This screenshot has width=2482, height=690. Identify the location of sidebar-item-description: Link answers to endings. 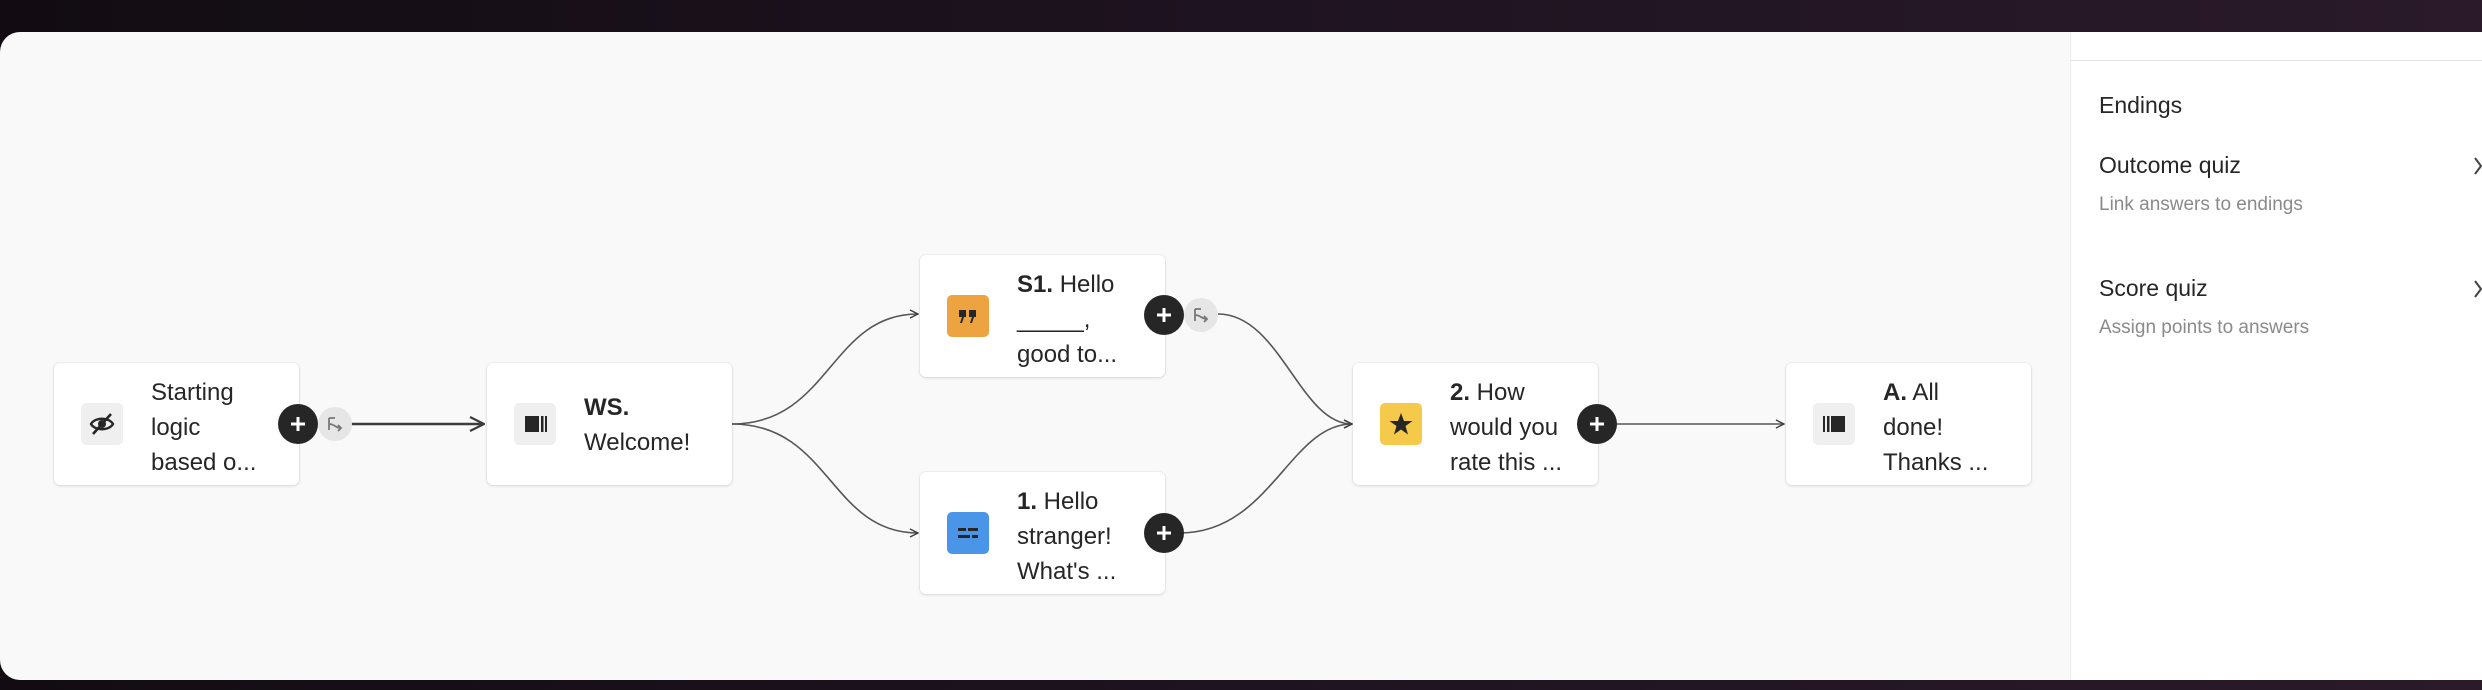
(2201, 204).